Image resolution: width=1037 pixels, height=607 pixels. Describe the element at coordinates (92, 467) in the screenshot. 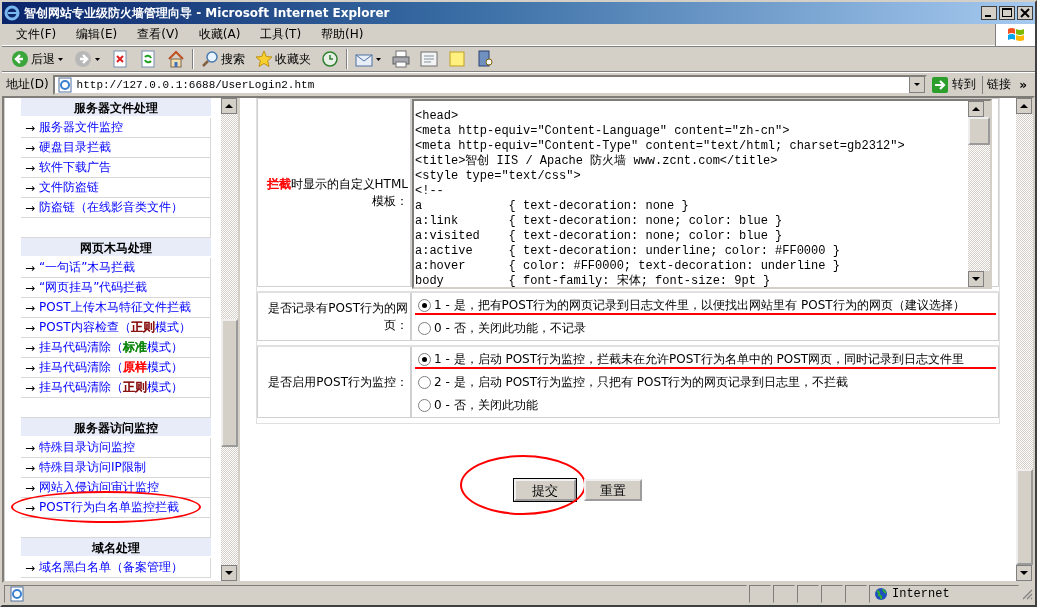

I see `sidebar-link: 特殊目录访问IP限制` at that location.